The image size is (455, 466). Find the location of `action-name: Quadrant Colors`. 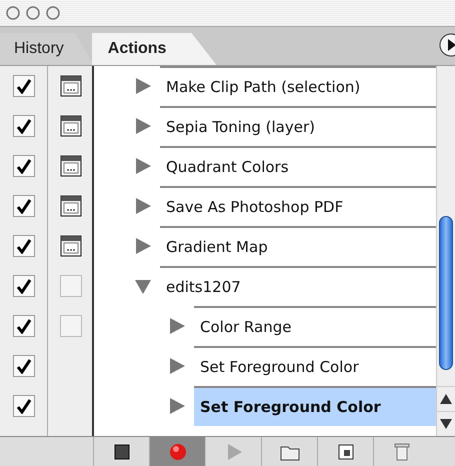

action-name: Quadrant Colors is located at coordinates (227, 167).